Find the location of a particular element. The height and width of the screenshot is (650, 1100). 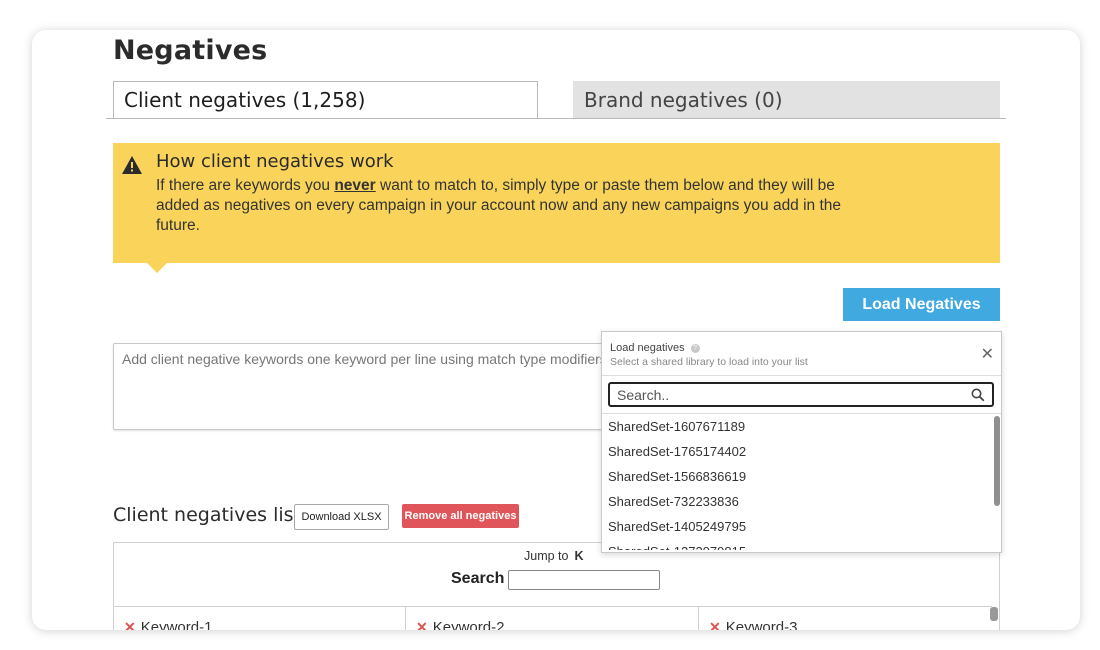

shared-set-item: SharedSet-1405249795 is located at coordinates (797, 526).